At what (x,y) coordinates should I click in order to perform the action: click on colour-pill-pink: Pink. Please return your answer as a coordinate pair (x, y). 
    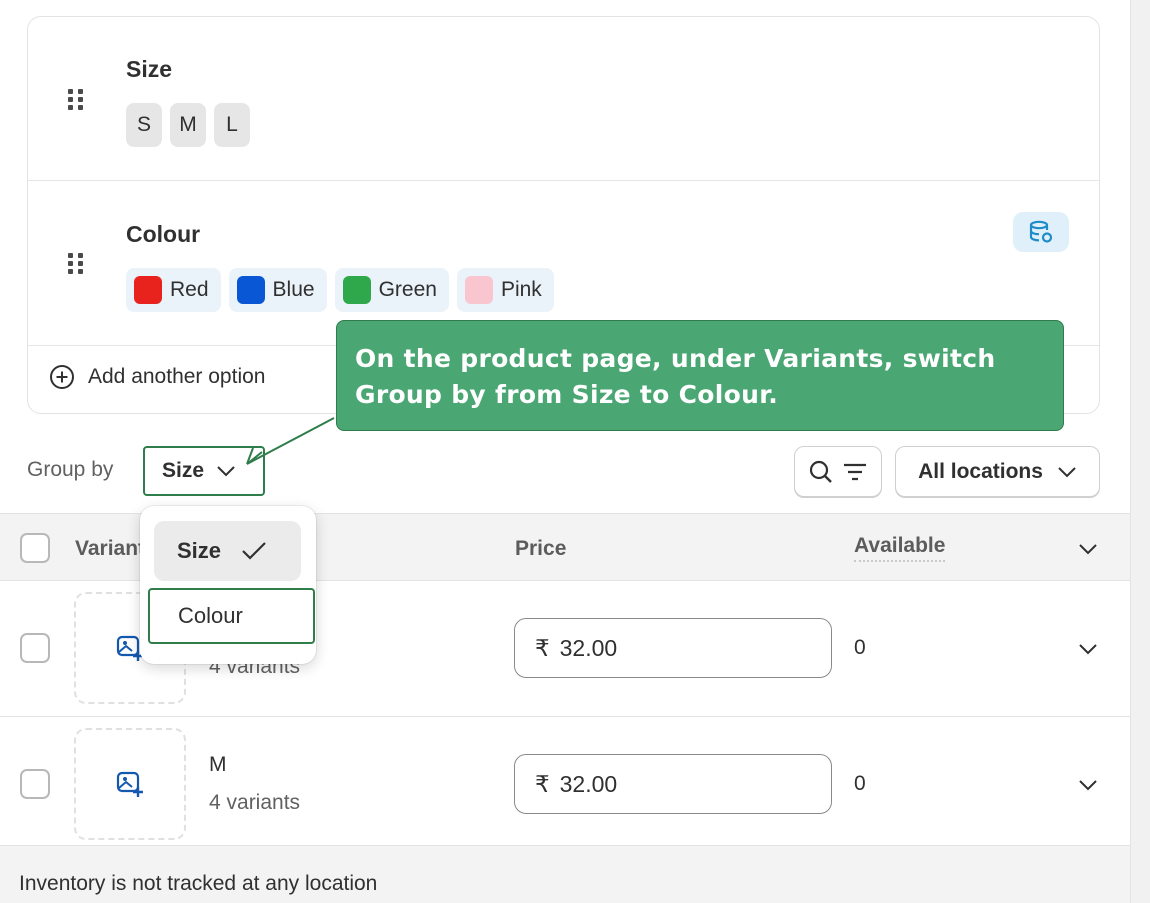
    Looking at the image, I should click on (505, 290).